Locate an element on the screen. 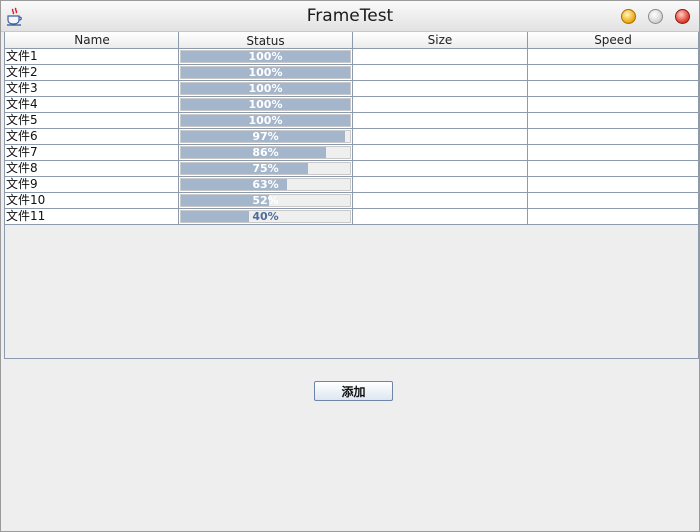  column-header-size: Size is located at coordinates (440, 40).